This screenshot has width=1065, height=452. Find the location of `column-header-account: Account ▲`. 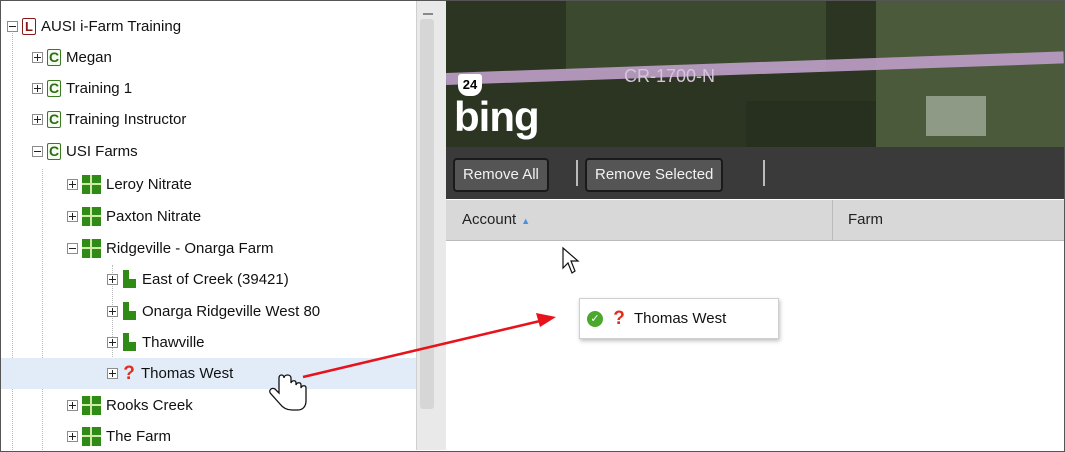

column-header-account: Account ▲ is located at coordinates (639, 220).